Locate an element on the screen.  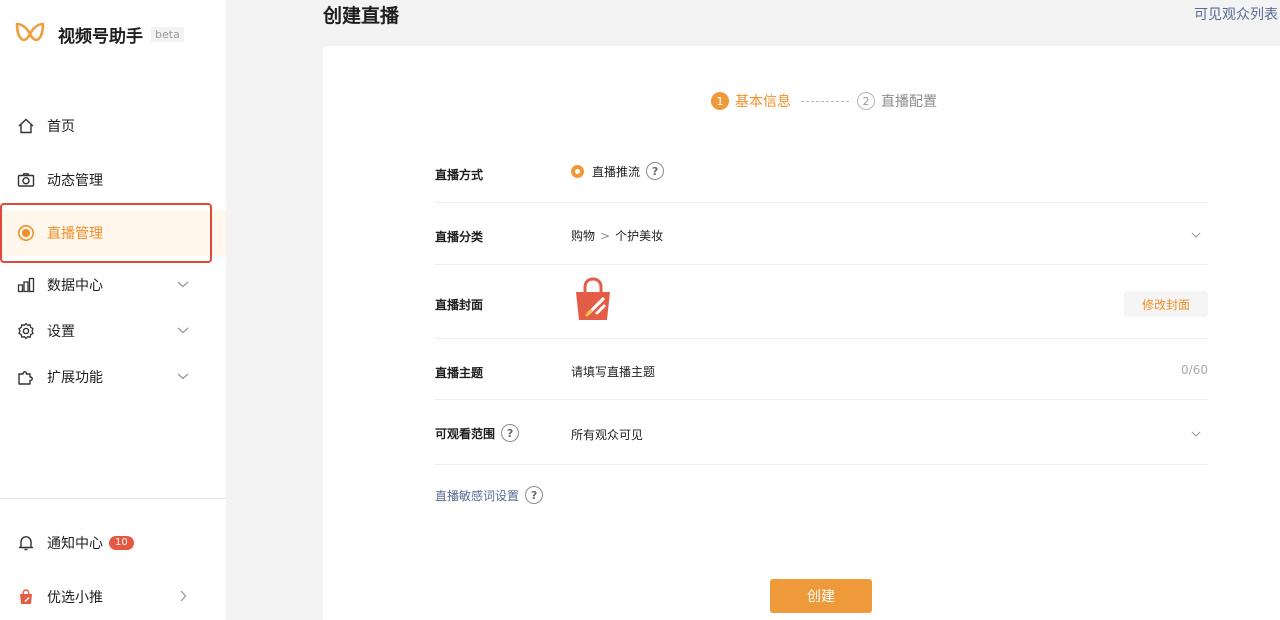
sidebar-item-label: 优选小推 is located at coordinates (75, 598).